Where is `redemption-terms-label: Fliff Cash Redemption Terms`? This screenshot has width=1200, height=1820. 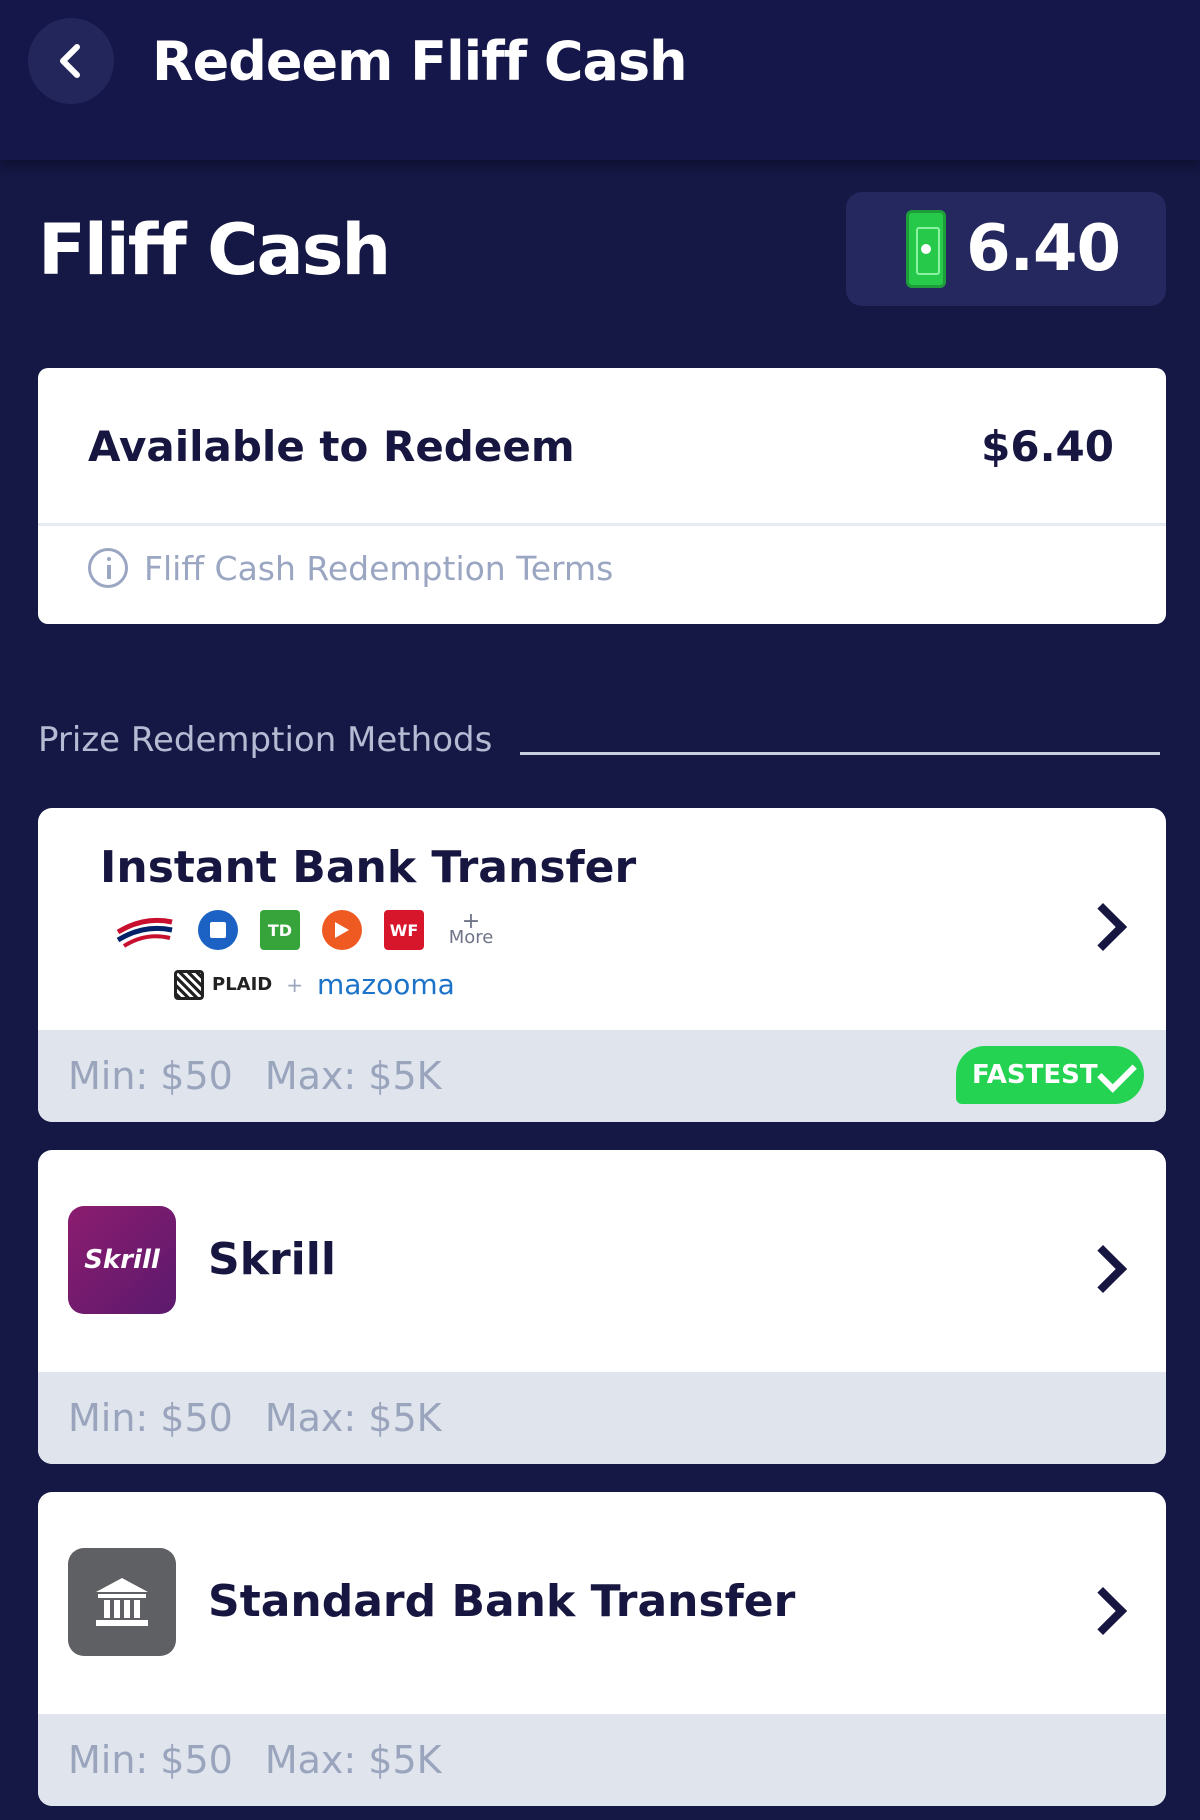
redemption-terms-label: Fliff Cash Redemption Terms is located at coordinates (379, 568).